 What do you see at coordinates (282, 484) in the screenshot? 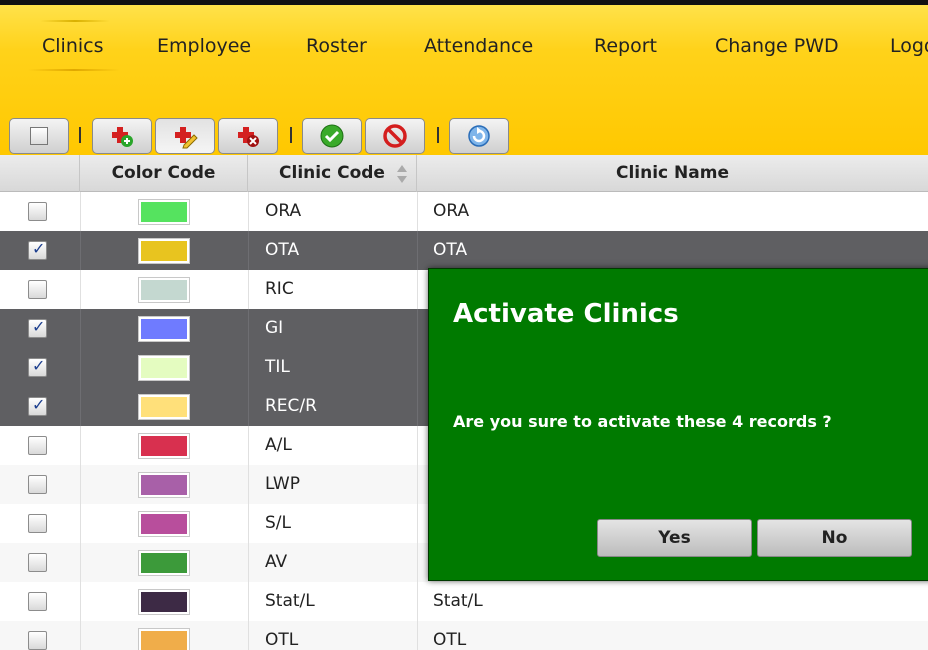
I see `clinic-code-cell: LWP` at bounding box center [282, 484].